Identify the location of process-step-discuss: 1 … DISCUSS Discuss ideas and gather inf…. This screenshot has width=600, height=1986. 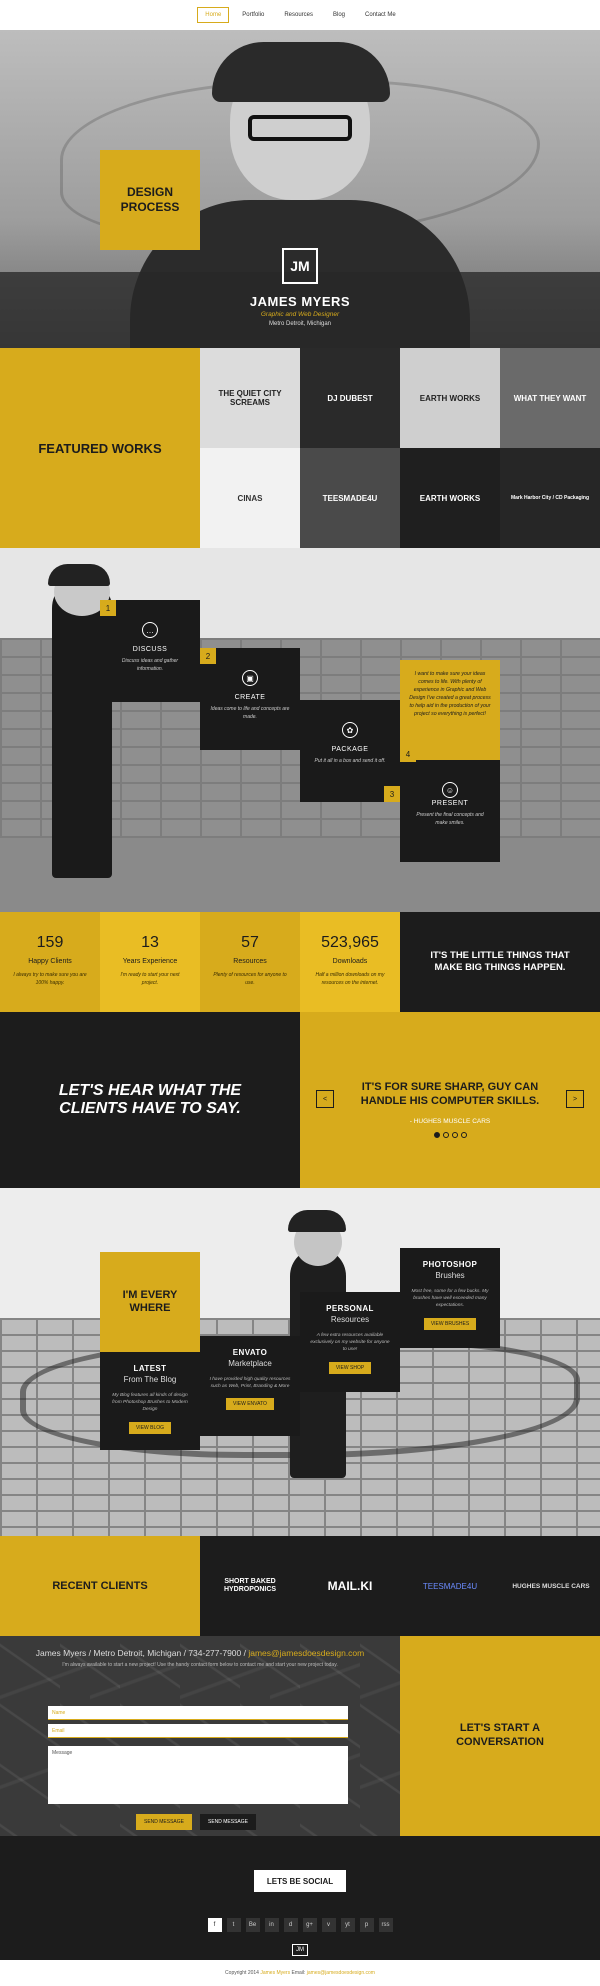
(150, 651).